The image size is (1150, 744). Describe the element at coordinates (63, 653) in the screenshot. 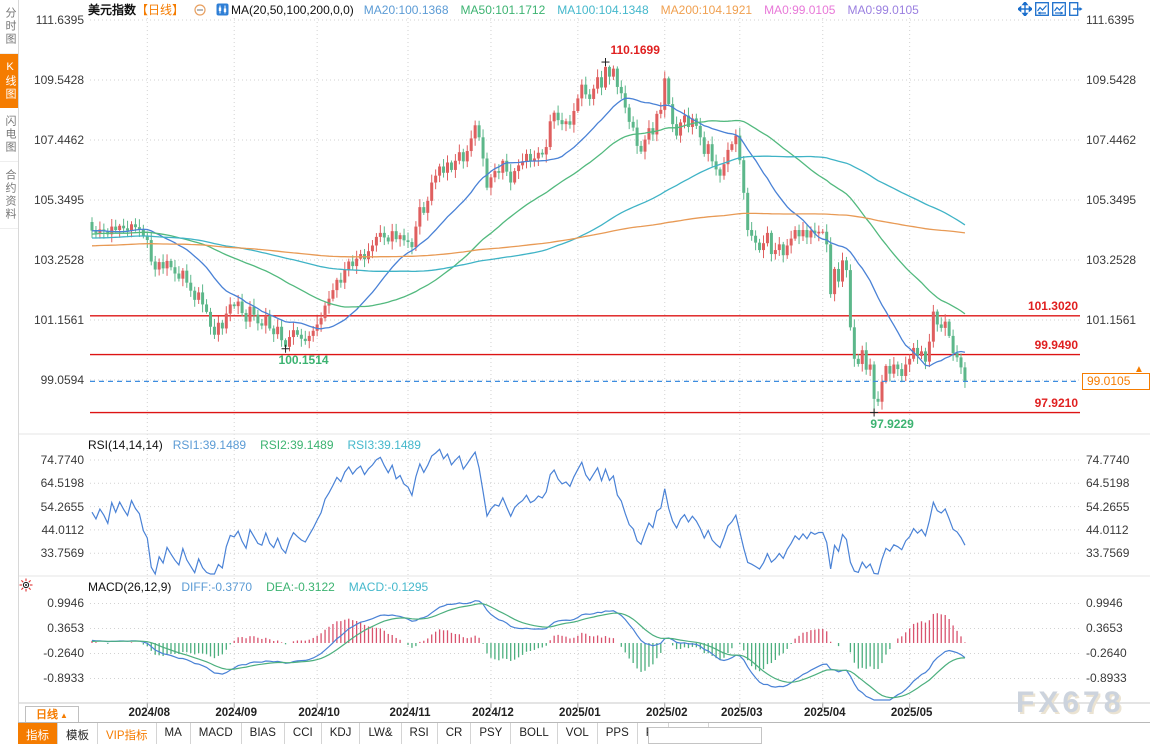

I see `macd-axis-label-left: -0.2640` at that location.